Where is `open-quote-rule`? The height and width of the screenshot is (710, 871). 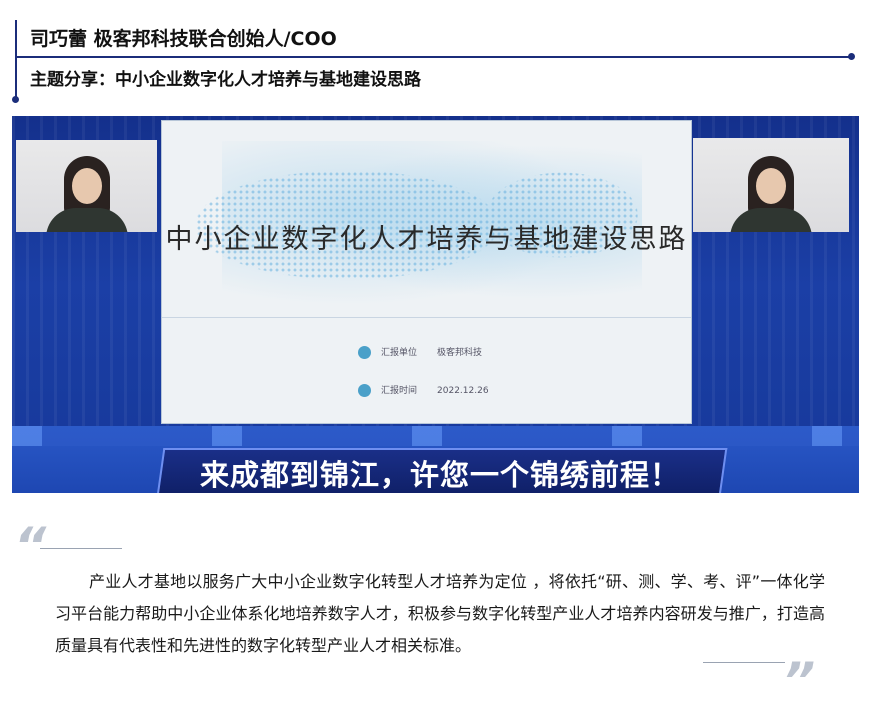
open-quote-rule is located at coordinates (81, 548).